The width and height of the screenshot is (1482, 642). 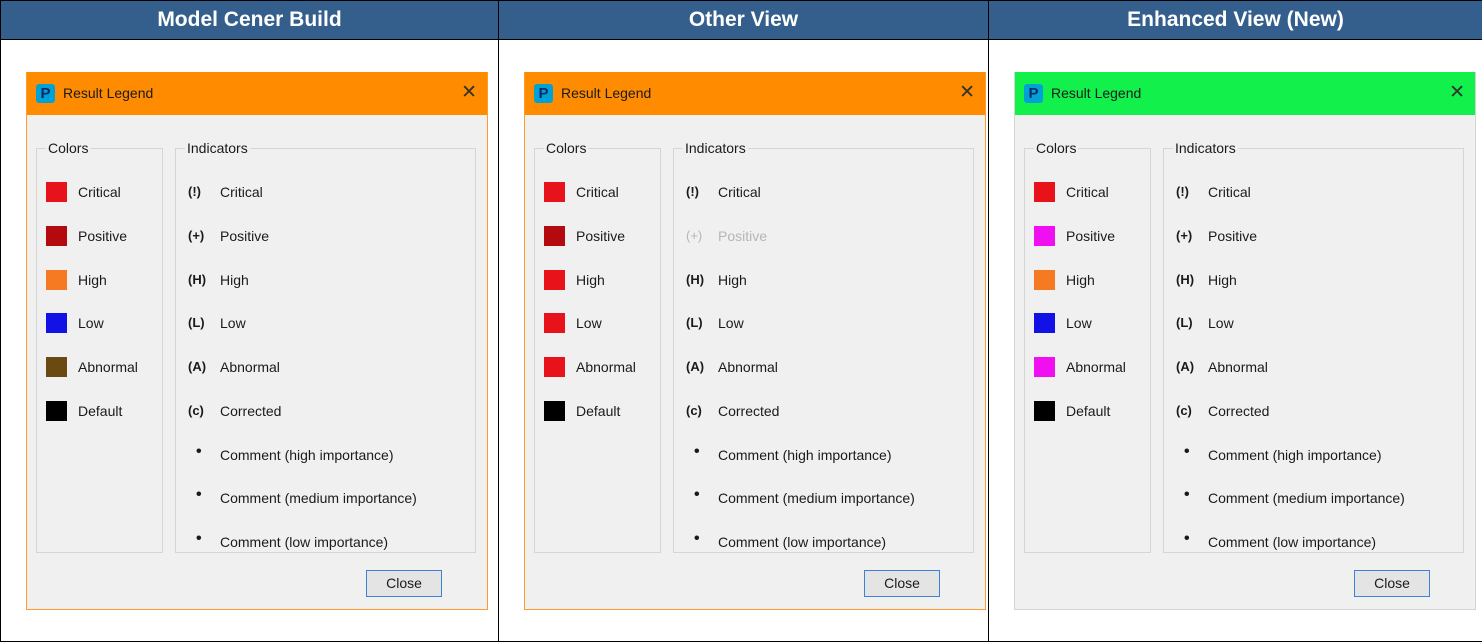 I want to click on indicator-symbol: (c), so click(x=1184, y=410).